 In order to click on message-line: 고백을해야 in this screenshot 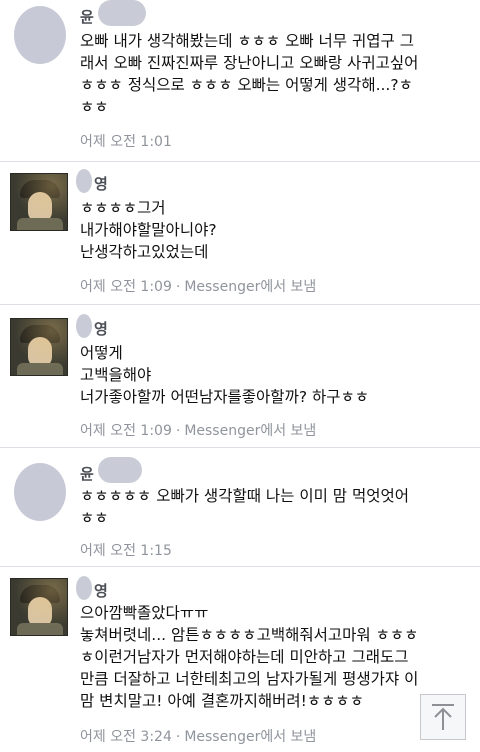, I will do `click(116, 375)`.